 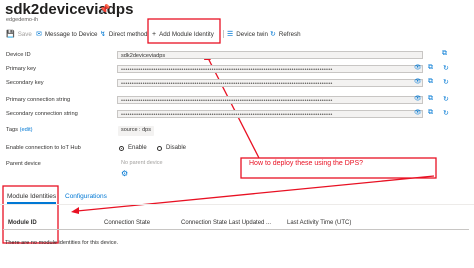 What do you see at coordinates (236, 229) in the screenshot?
I see `table-header-divider` at bounding box center [236, 229].